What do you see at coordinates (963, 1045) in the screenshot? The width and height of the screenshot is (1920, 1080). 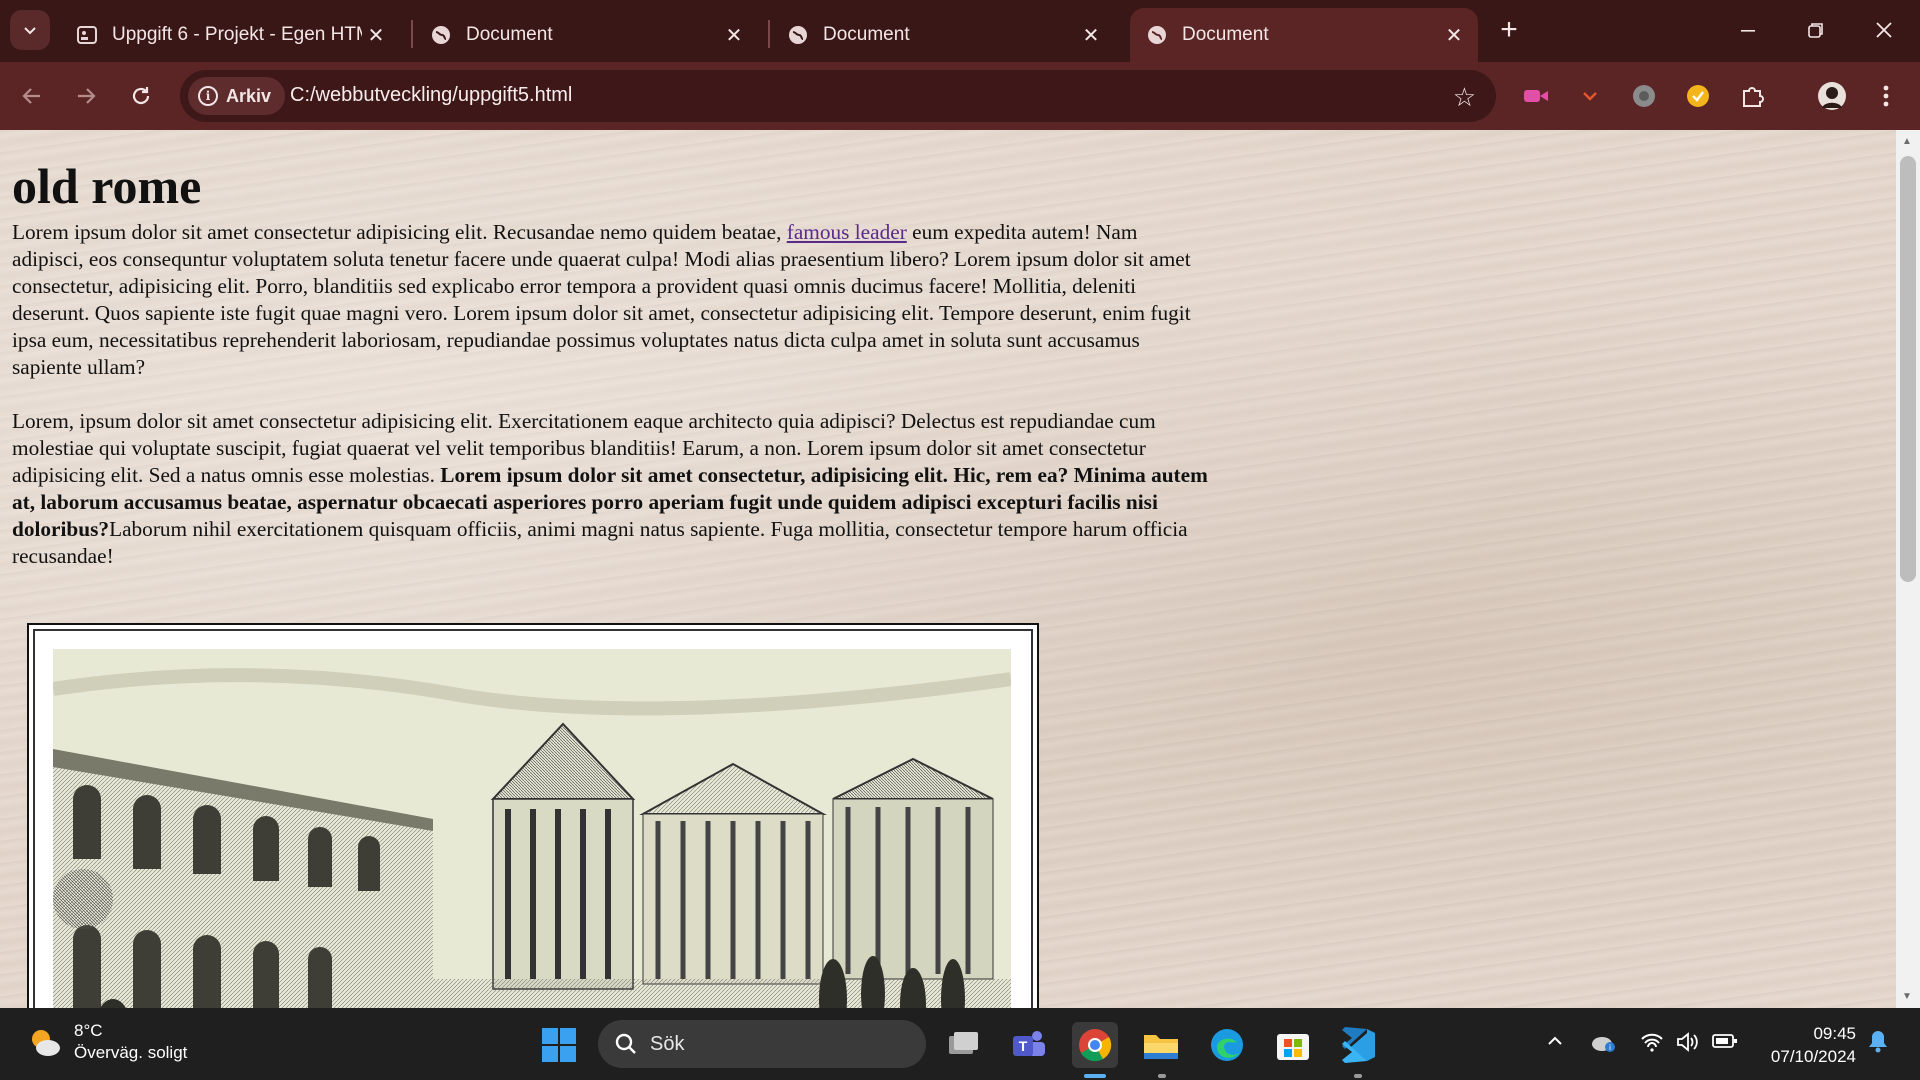 I see `task-view-icon` at bounding box center [963, 1045].